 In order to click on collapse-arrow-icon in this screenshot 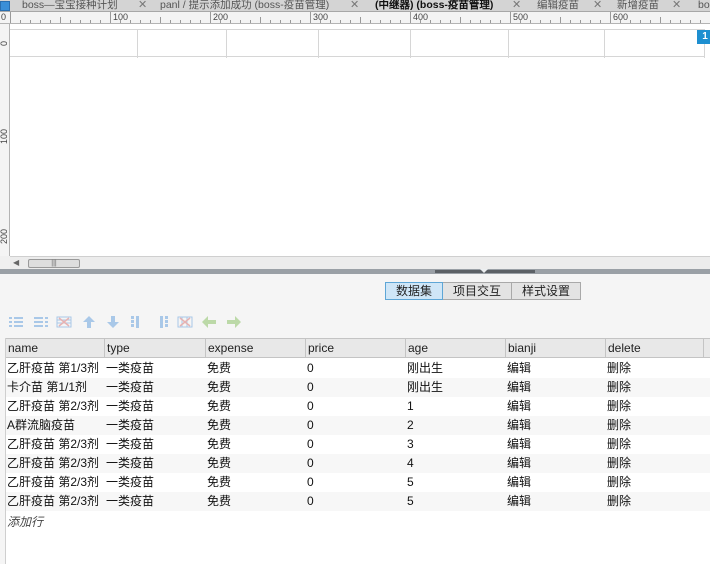, I will do `click(484, 271)`.